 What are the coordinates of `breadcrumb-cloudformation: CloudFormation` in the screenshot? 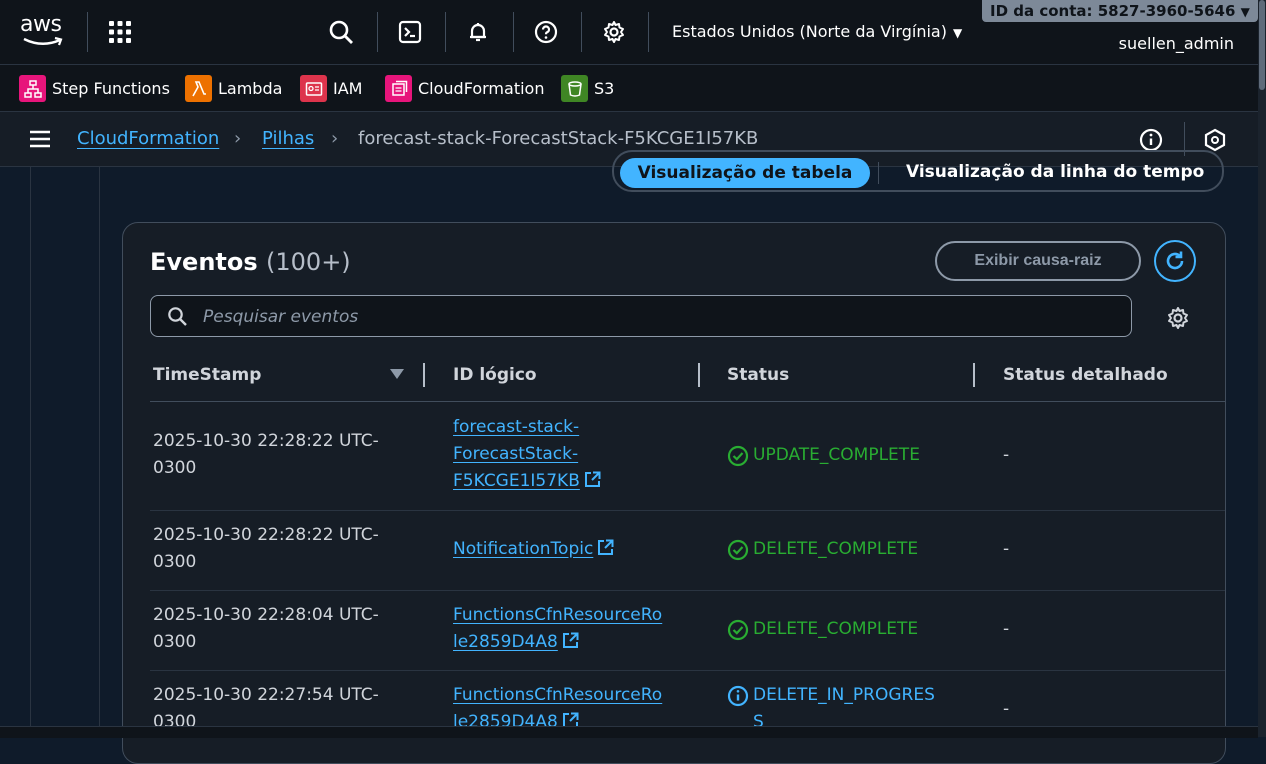 It's located at (148, 138).